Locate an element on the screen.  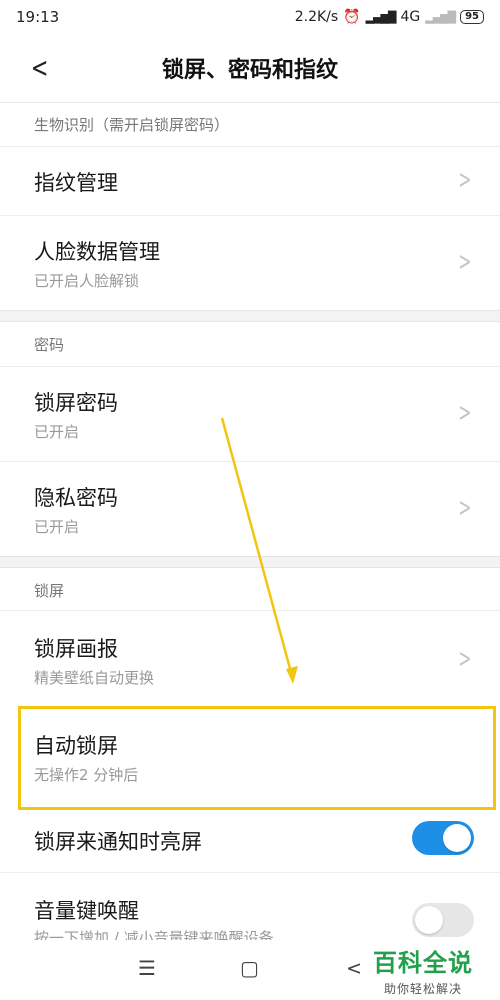
section-label-password: 密码 is located at coordinates (49, 345).